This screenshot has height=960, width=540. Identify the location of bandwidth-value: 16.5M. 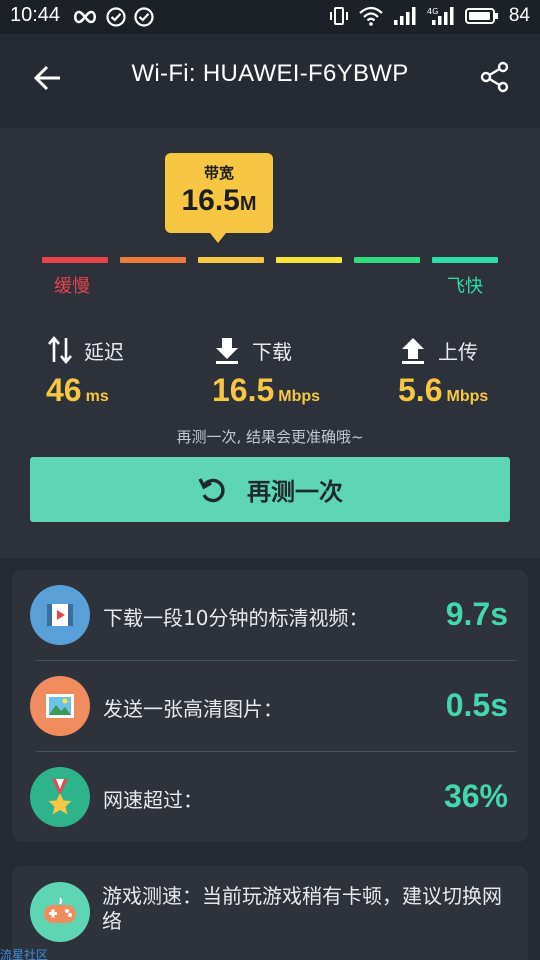
(219, 200).